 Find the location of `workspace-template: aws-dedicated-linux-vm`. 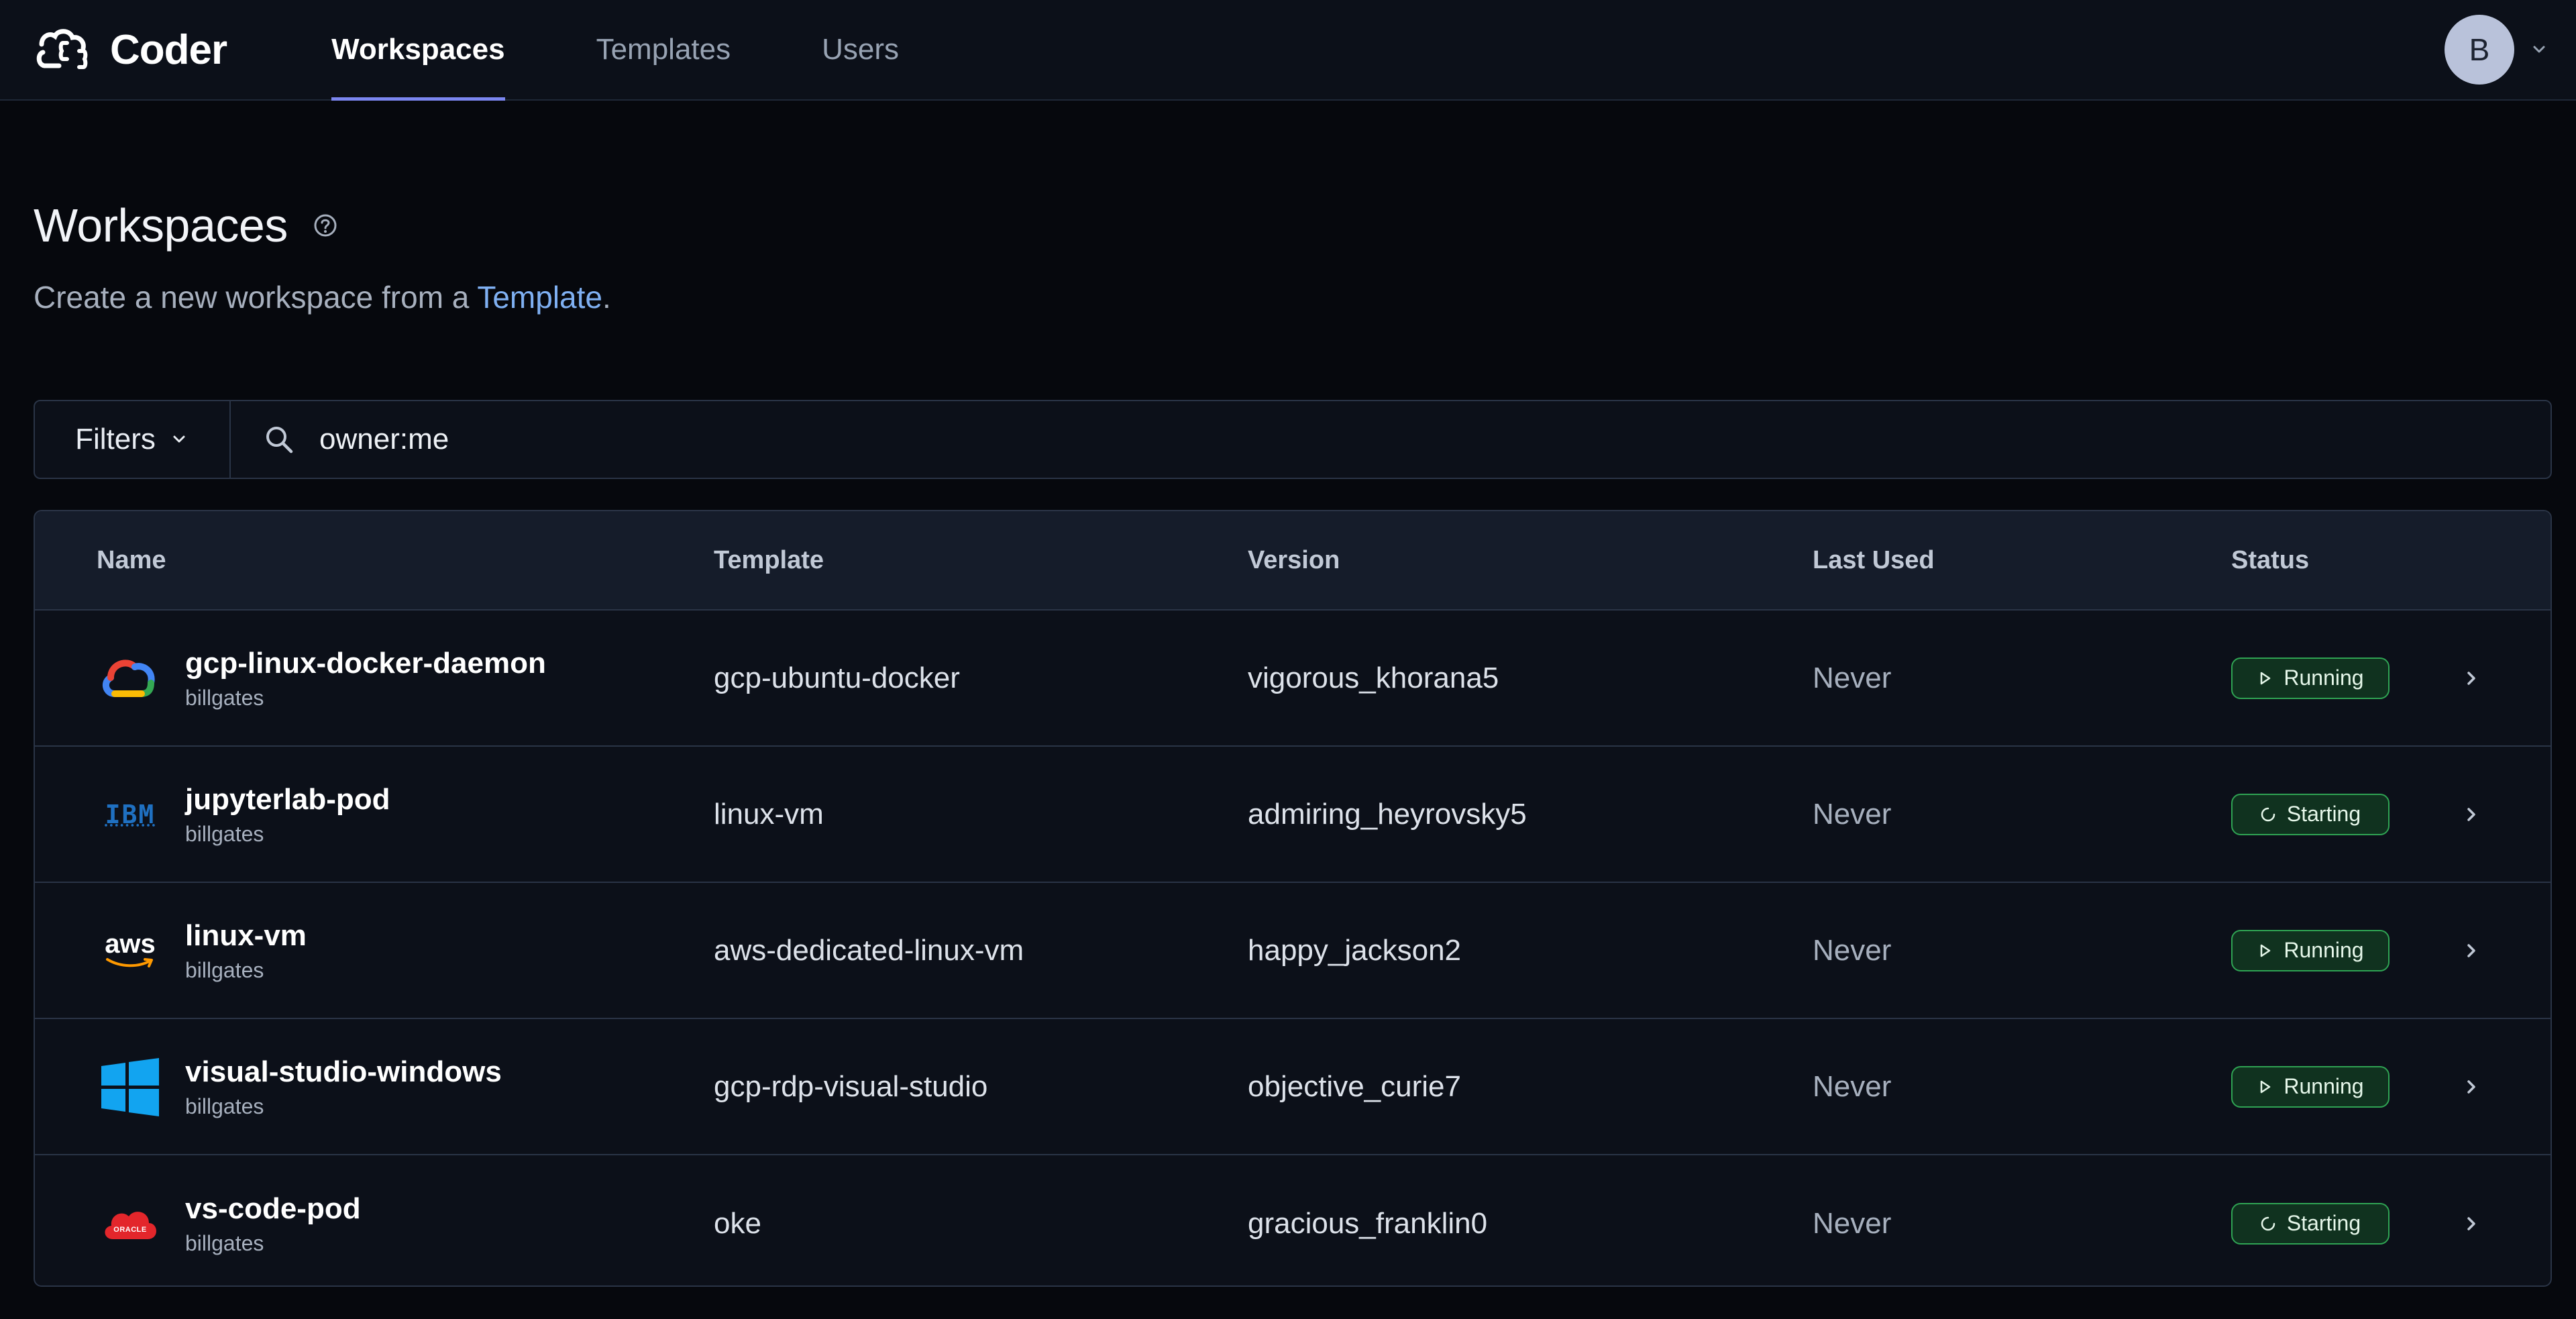

workspace-template: aws-dedicated-linux-vm is located at coordinates (869, 950).